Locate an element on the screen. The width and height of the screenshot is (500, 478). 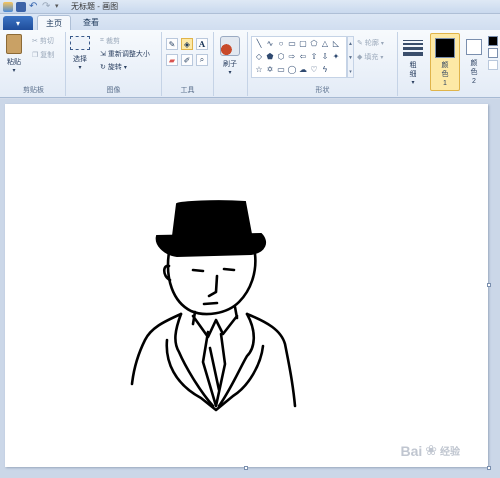
paste-label: 粘贴 is located at coordinates (14, 62).